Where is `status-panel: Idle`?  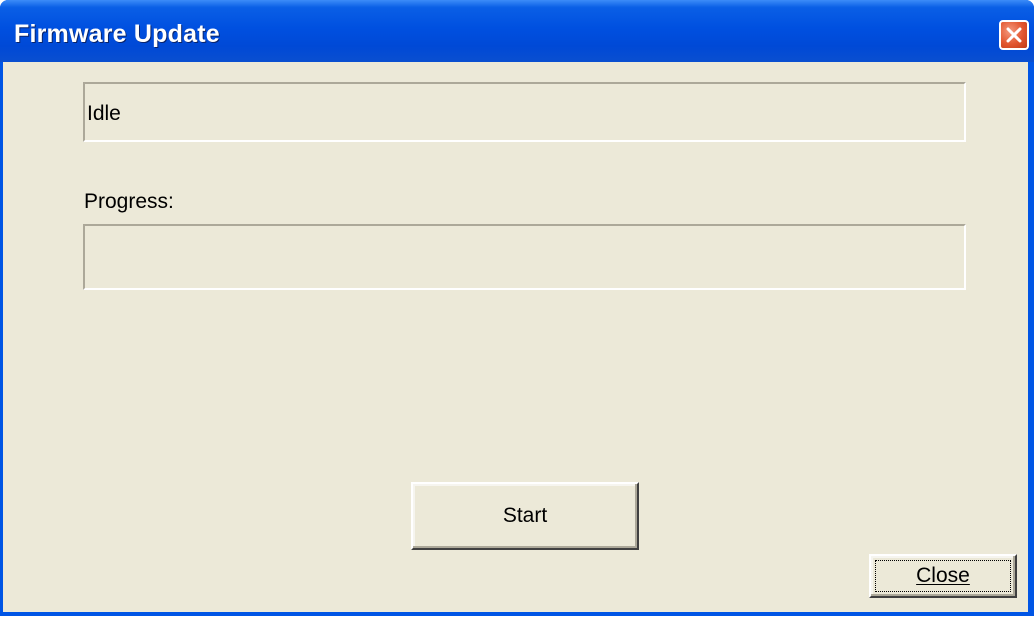
status-panel: Idle is located at coordinates (524, 112).